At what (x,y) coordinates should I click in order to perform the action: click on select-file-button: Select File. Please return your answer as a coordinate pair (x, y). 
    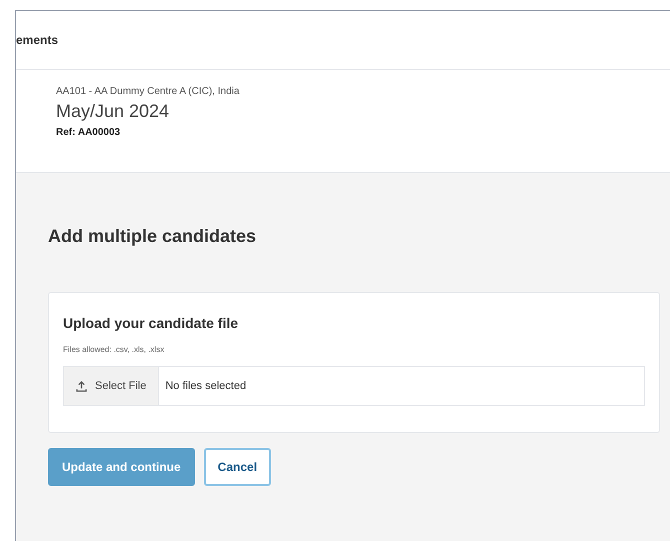
    Looking at the image, I should click on (112, 386).